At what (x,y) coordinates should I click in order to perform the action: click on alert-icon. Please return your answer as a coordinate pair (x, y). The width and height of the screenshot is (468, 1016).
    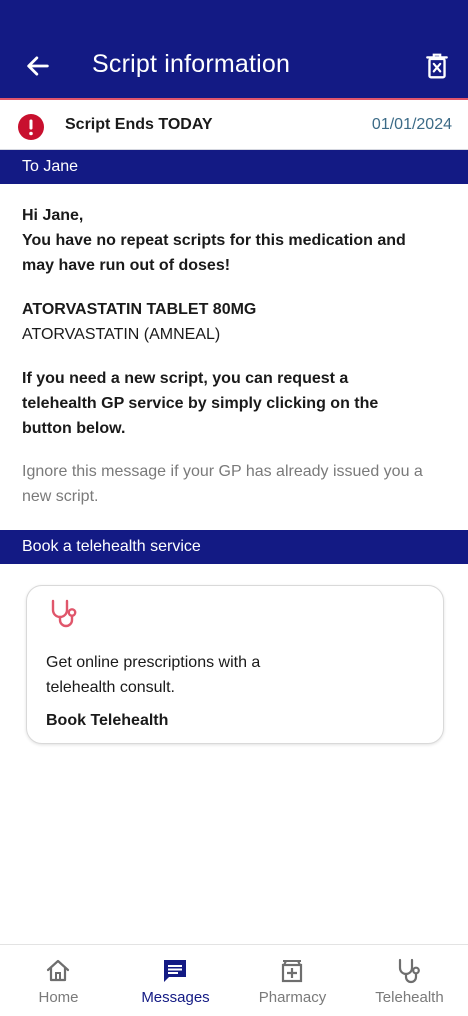
    Looking at the image, I should click on (31, 127).